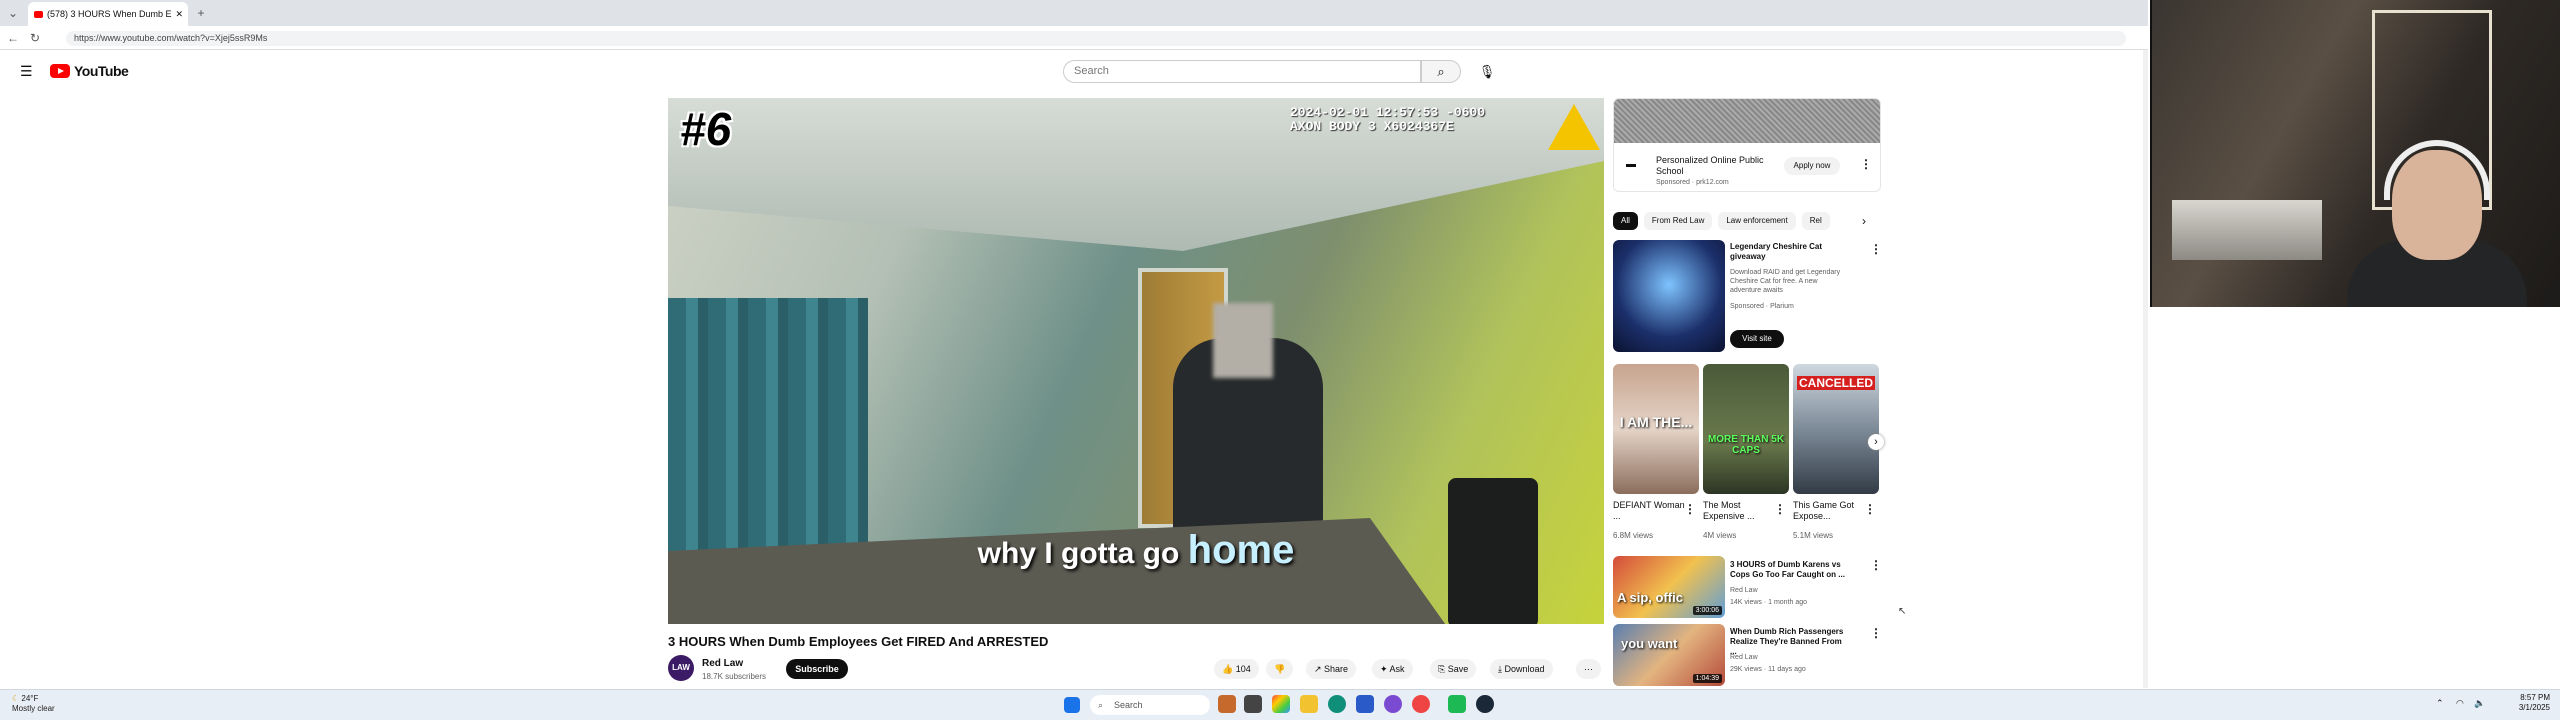  I want to click on tab-menu-icon: ⌄, so click(13, 13).